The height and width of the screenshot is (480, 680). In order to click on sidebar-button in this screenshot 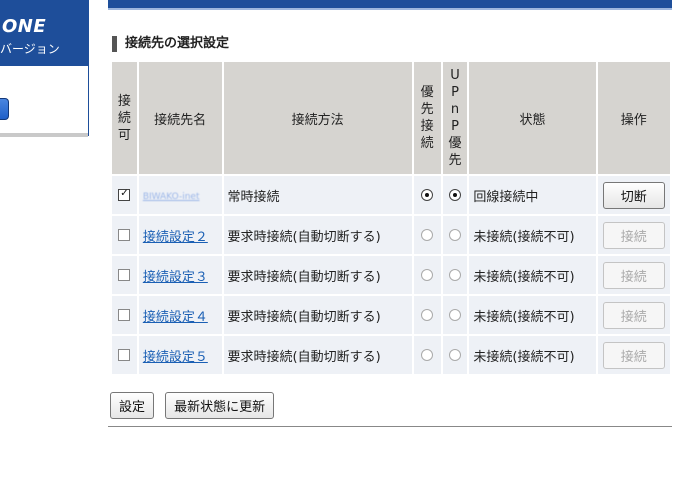, I will do `click(4, 109)`.